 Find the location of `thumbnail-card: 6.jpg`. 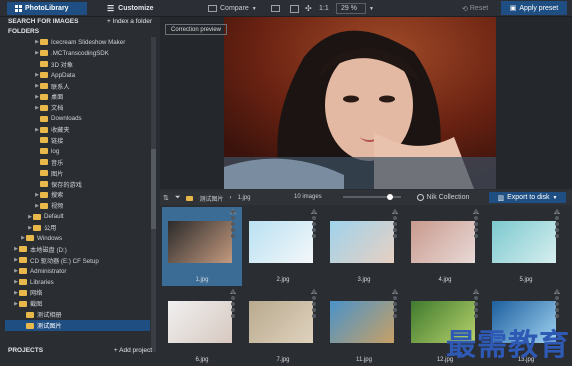

thumbnail-card: 6.jpg is located at coordinates (202, 326).